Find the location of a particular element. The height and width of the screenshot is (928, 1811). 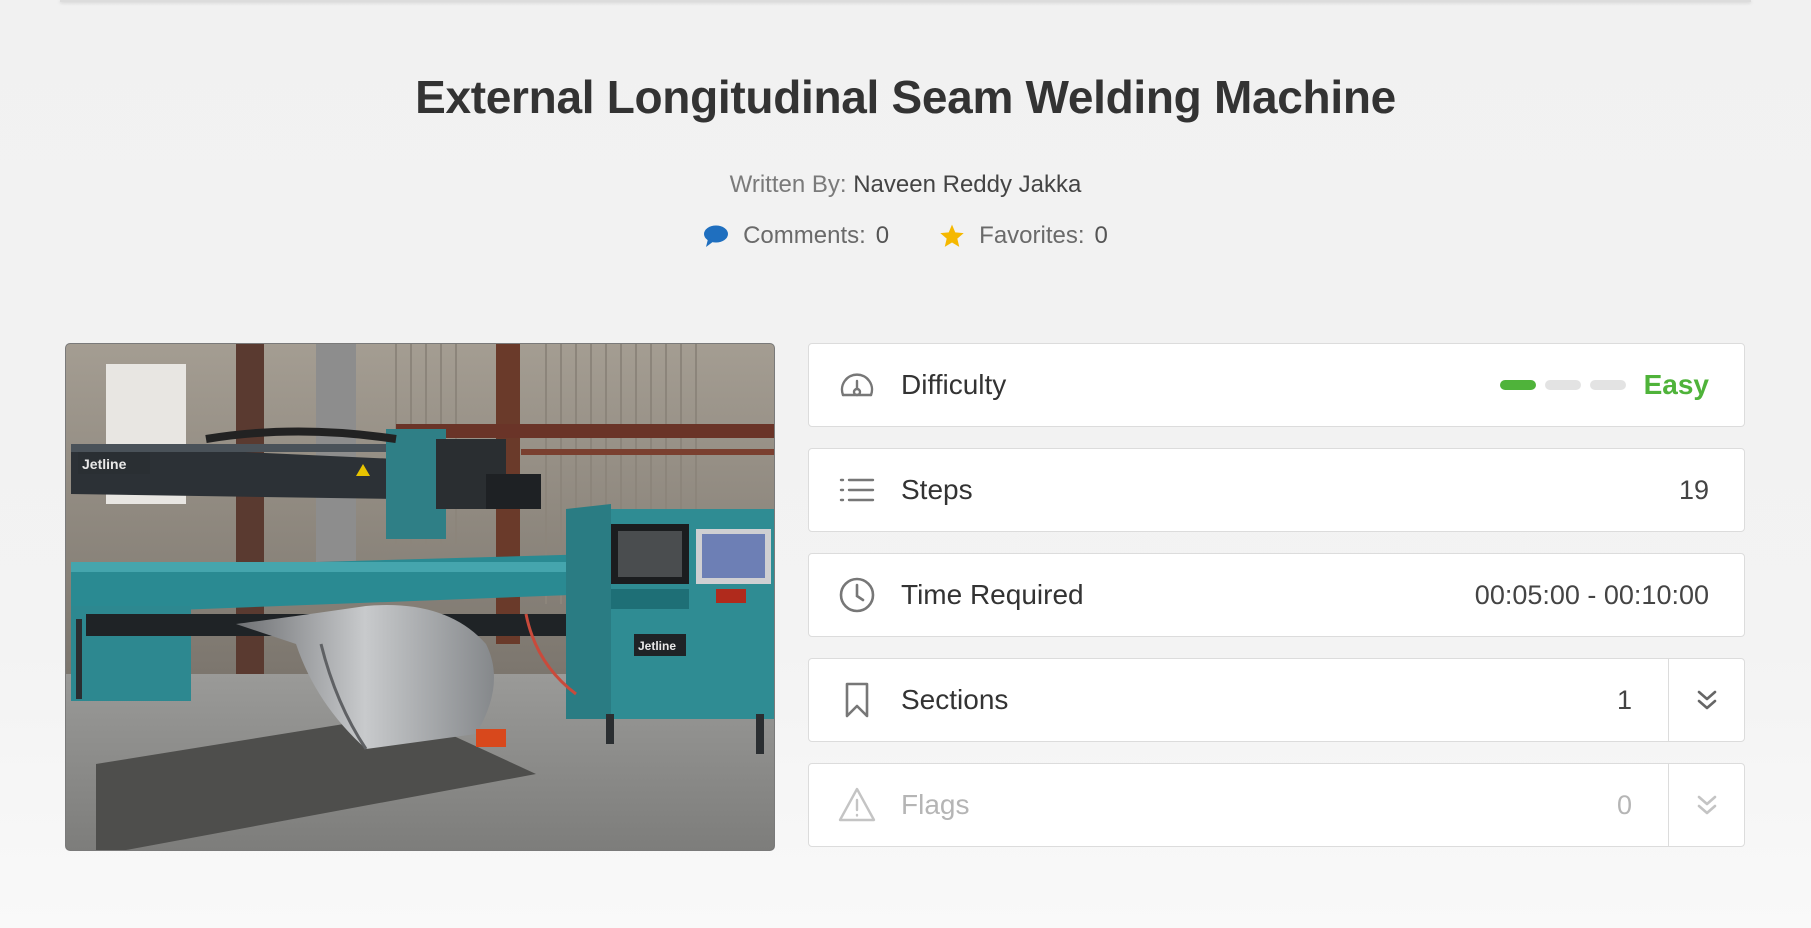

favorites-count: 0 is located at coordinates (1101, 235).